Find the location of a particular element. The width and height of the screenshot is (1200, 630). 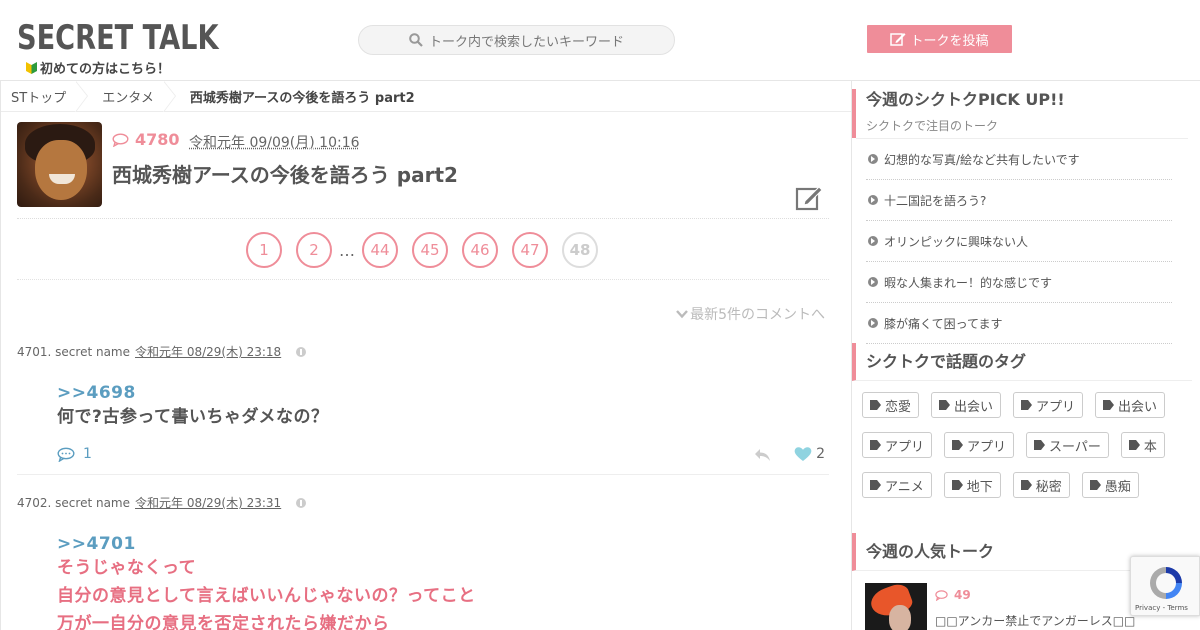

tag-item: 地下 is located at coordinates (972, 485).